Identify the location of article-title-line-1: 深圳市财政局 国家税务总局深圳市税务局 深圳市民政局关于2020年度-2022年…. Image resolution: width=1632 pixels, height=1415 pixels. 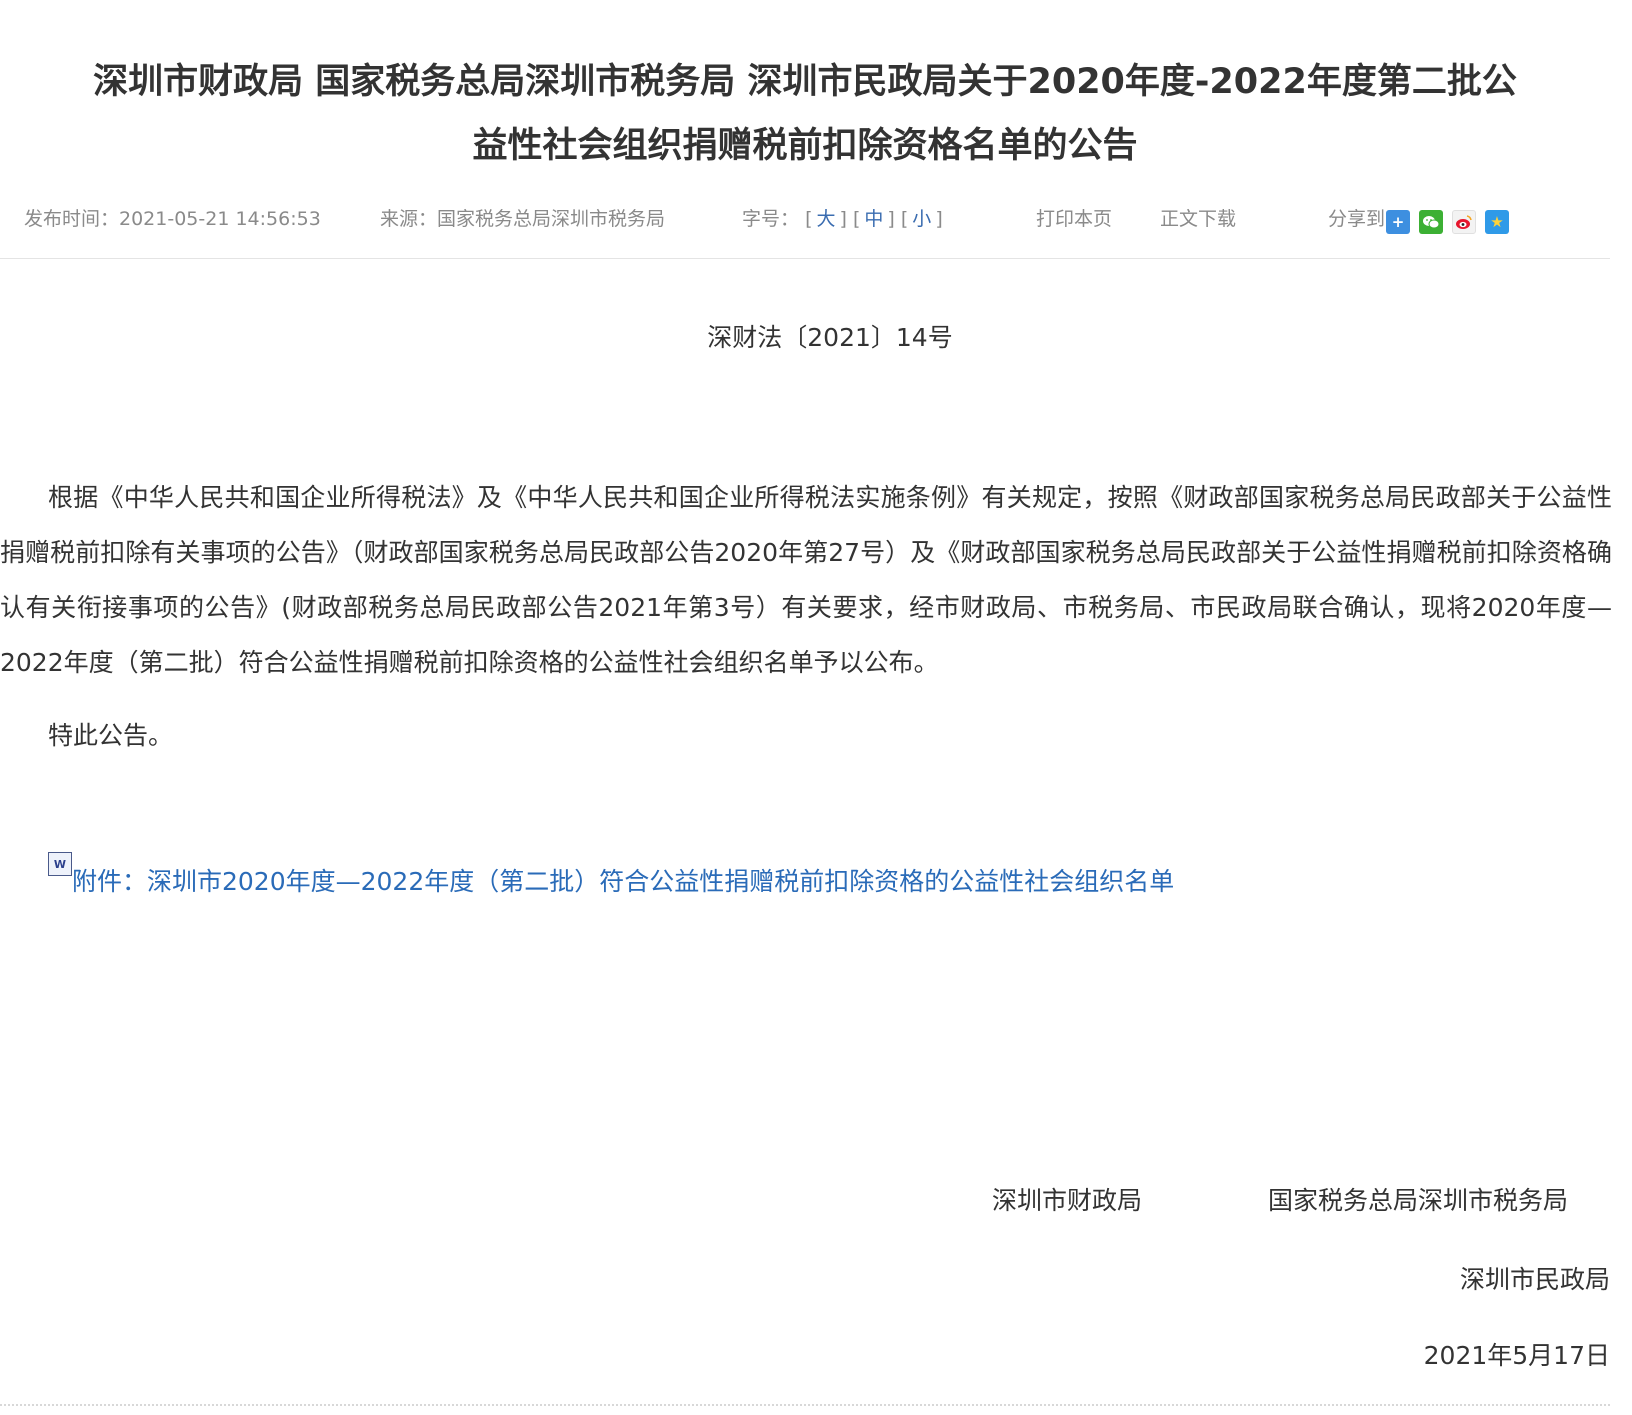
(805, 82).